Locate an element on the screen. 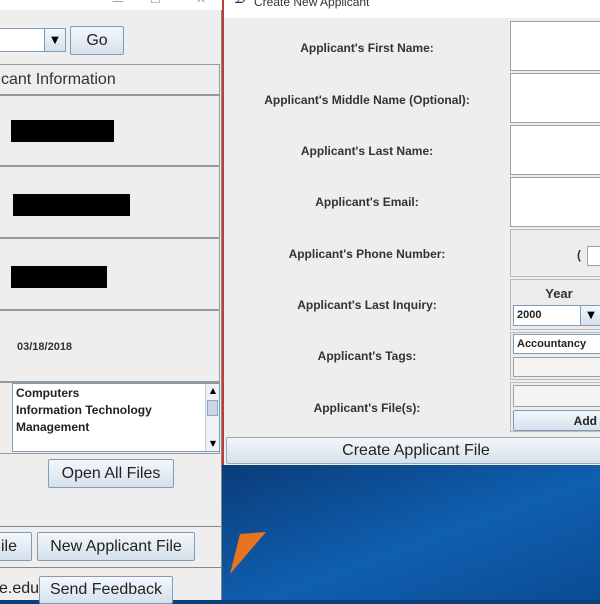 This screenshot has height=604, width=600. scroll-thumb is located at coordinates (212, 408).